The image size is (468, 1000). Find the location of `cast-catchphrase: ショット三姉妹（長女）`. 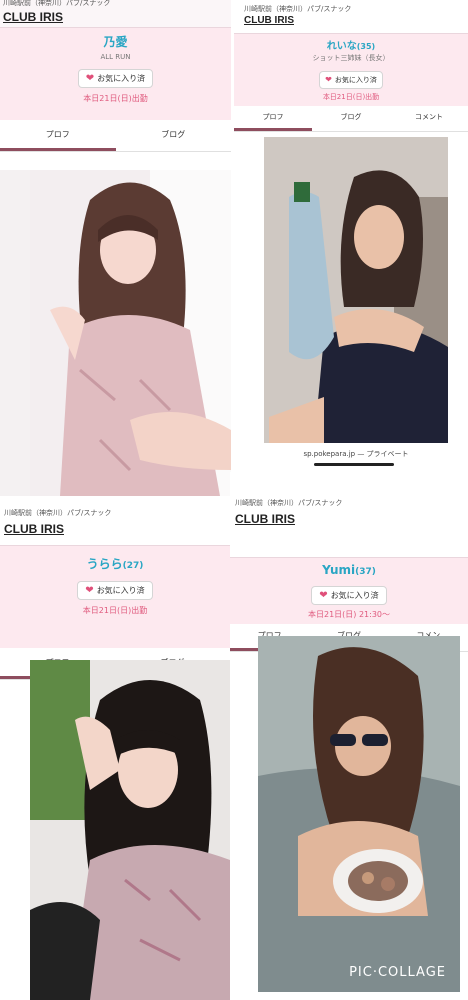

cast-catchphrase: ショット三姉妹（長女） is located at coordinates (351, 58).